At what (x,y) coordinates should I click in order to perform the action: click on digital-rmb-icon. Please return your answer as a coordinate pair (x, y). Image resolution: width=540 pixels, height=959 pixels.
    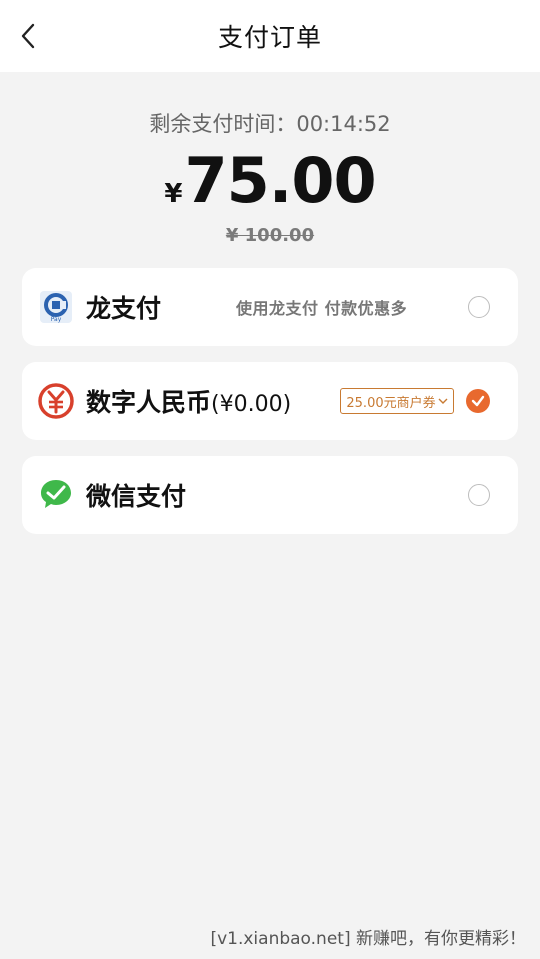
    Looking at the image, I should click on (56, 401).